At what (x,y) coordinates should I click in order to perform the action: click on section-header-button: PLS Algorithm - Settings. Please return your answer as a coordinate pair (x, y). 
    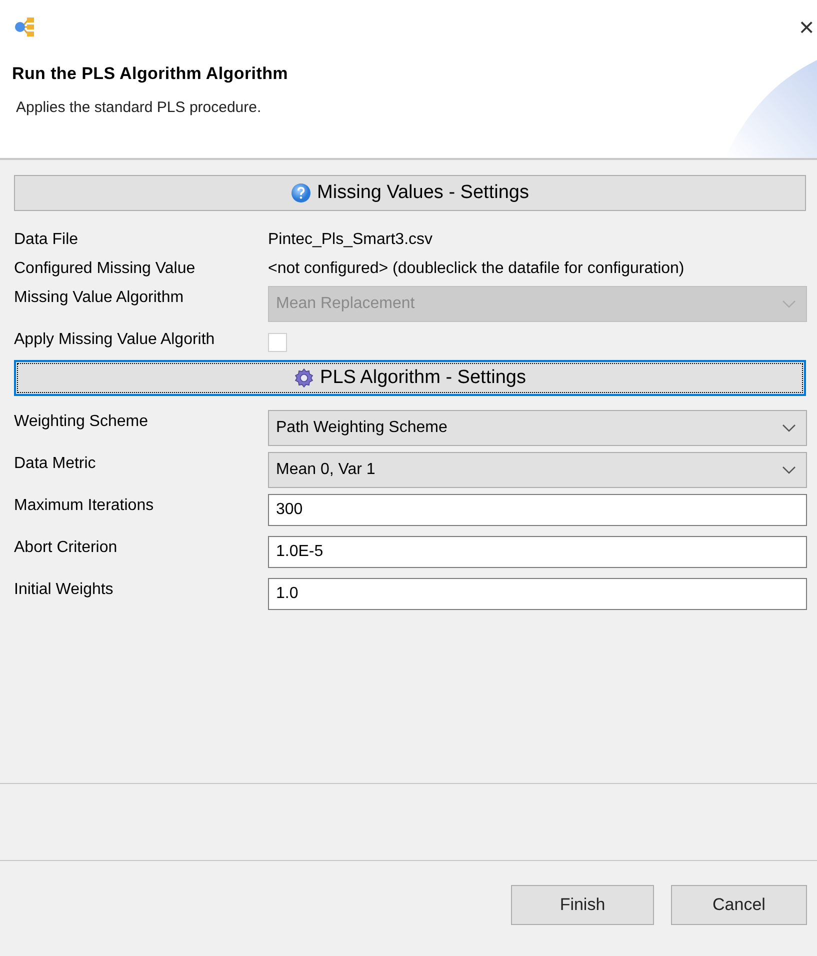
    Looking at the image, I should click on (410, 378).